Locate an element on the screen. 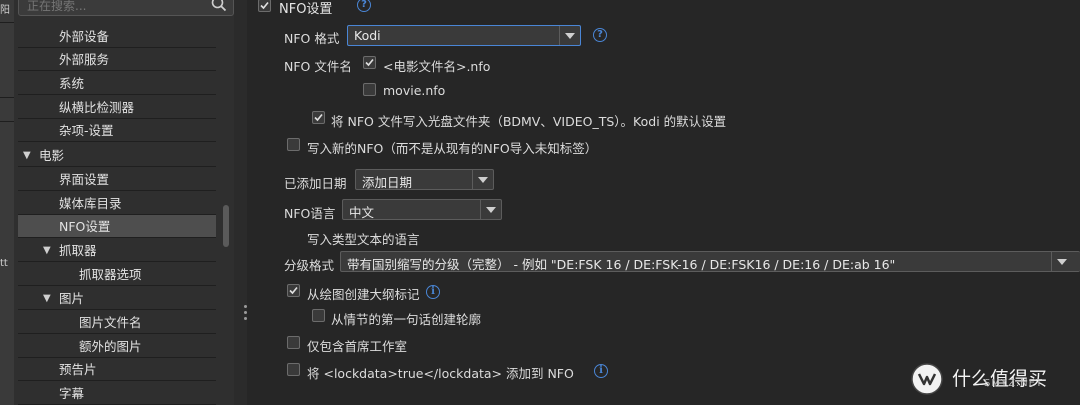 This screenshot has height=405, width=1080. sidebar-item-library-folders: 媒体库目录 is located at coordinates (117, 203).